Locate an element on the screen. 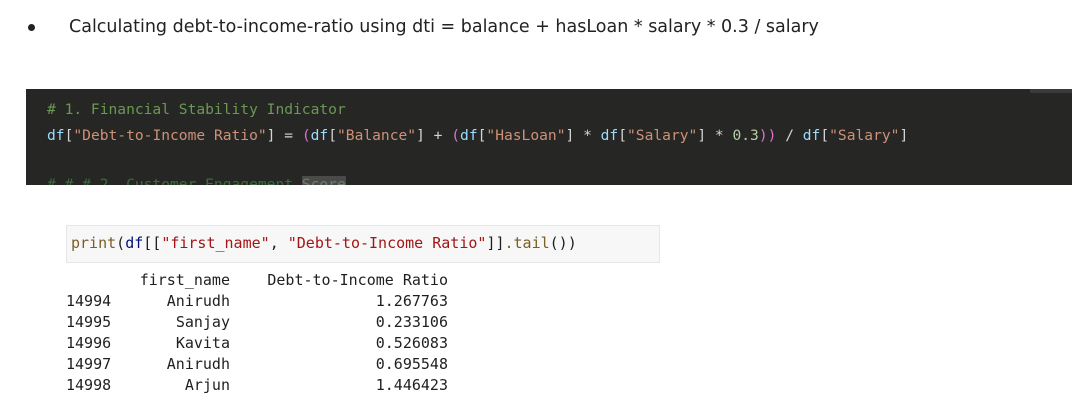 The image size is (1084, 415). cell-dti: 1.446423 is located at coordinates (411, 385).